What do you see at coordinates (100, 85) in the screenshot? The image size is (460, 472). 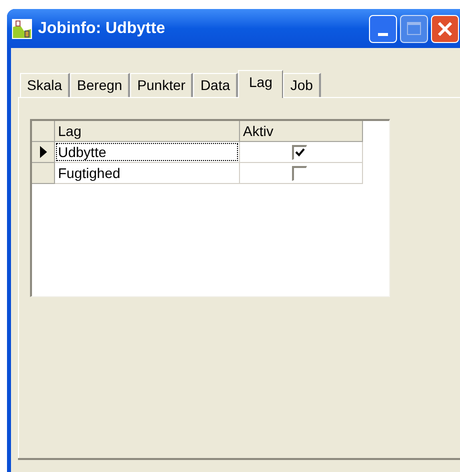 I see `tab: Beregn` at bounding box center [100, 85].